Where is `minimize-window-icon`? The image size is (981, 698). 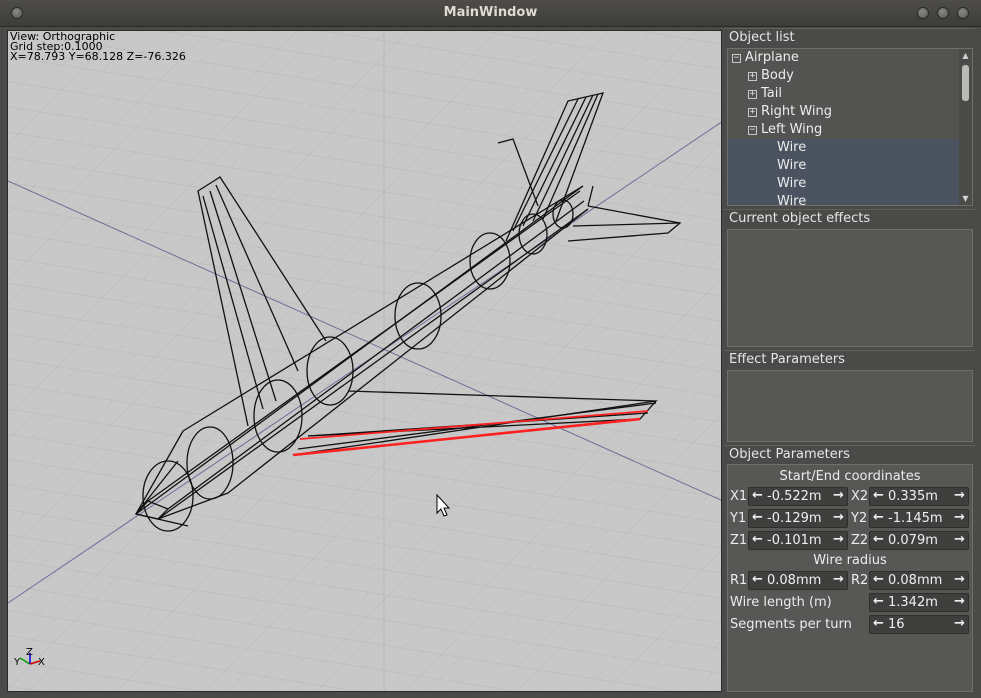
minimize-window-icon is located at coordinates (923, 13).